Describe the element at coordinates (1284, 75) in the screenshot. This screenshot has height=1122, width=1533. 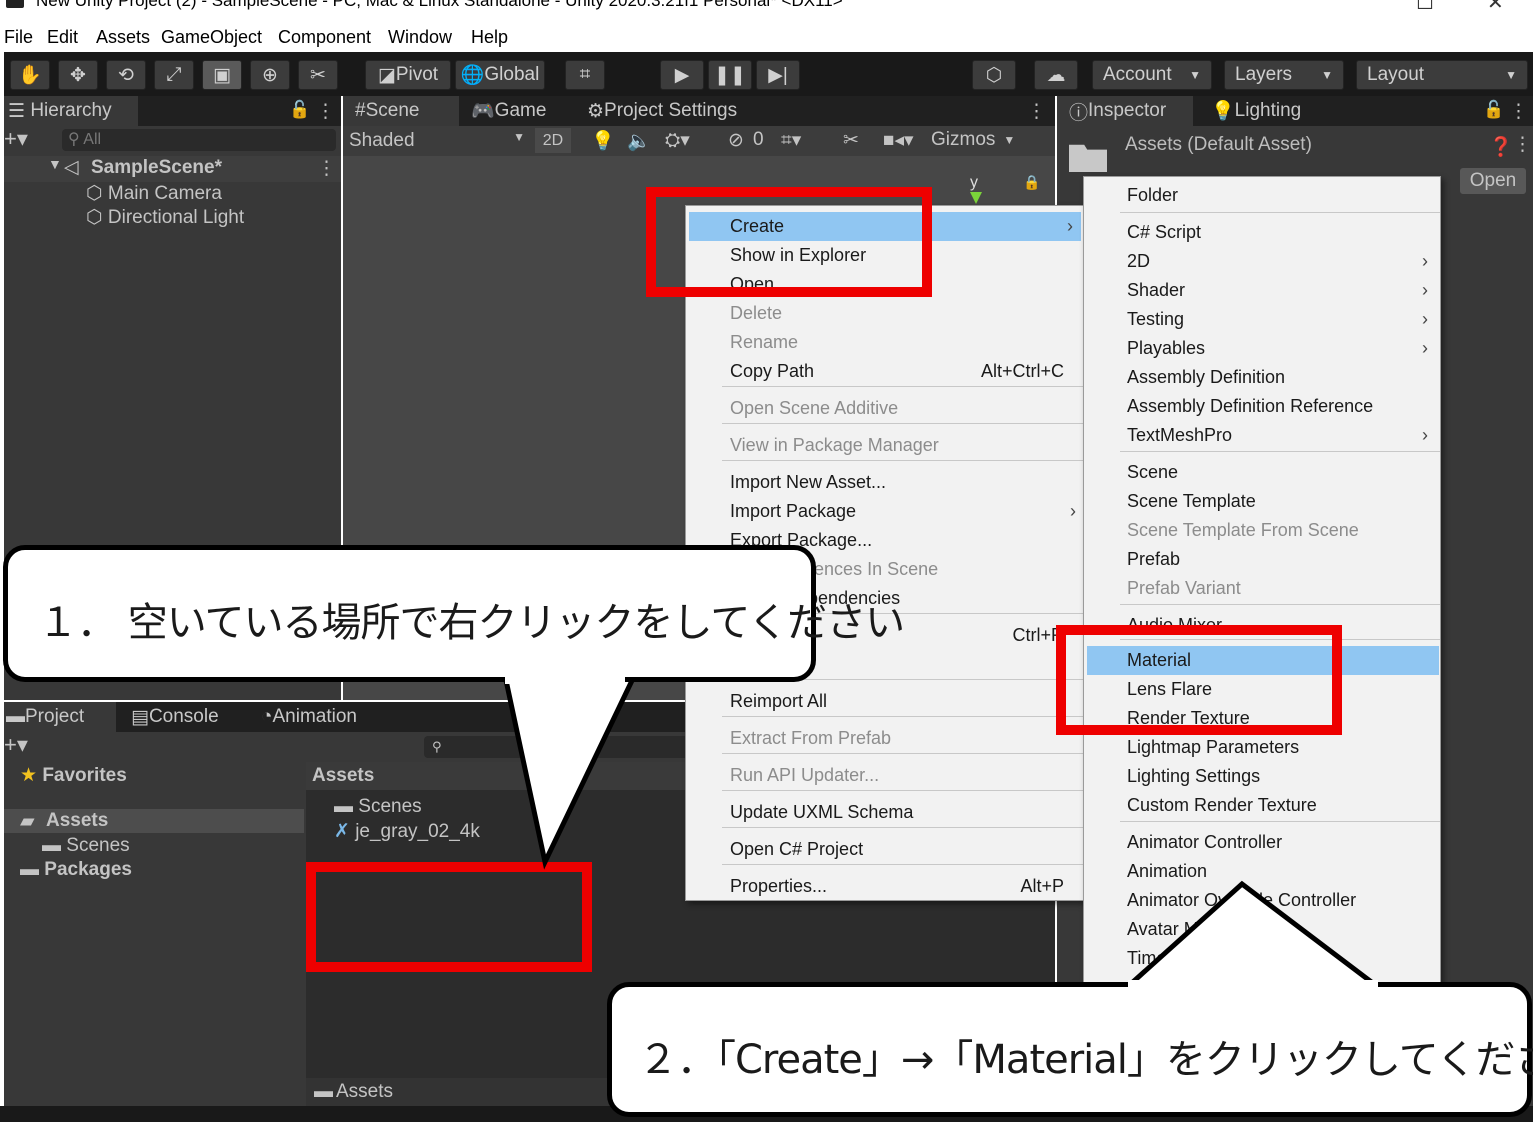
I see `layers-dropdown: Layers ▼` at that location.